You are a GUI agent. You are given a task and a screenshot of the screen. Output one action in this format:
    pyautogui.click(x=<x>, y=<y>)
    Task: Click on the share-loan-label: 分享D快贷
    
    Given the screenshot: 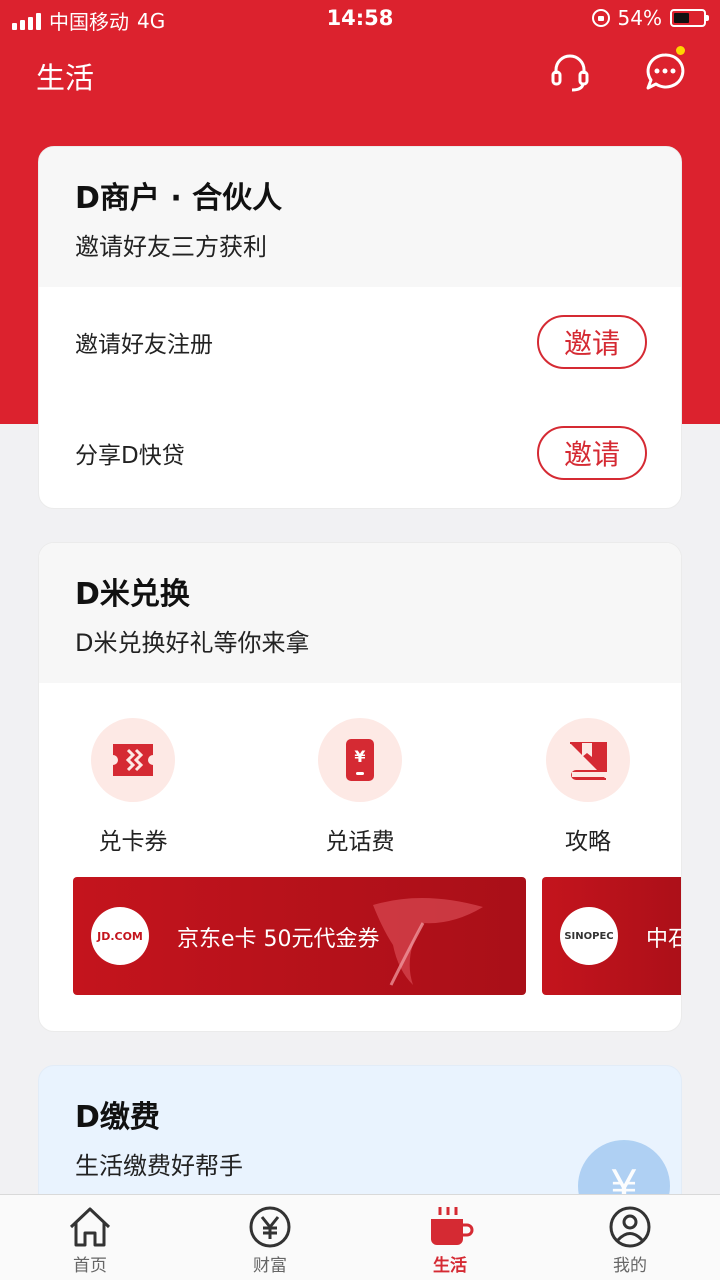 What is the action you would take?
    pyautogui.click(x=130, y=456)
    